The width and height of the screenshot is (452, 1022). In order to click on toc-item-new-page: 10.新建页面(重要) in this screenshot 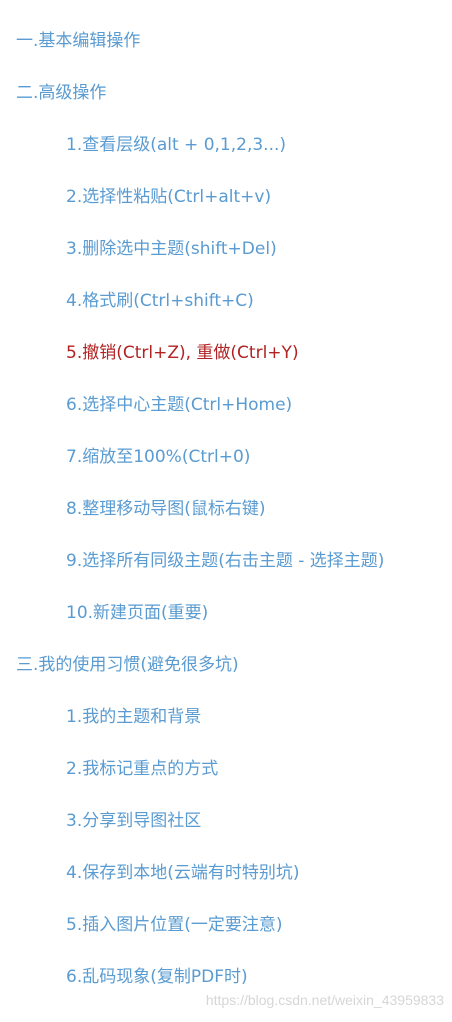, I will do `click(137, 613)`.